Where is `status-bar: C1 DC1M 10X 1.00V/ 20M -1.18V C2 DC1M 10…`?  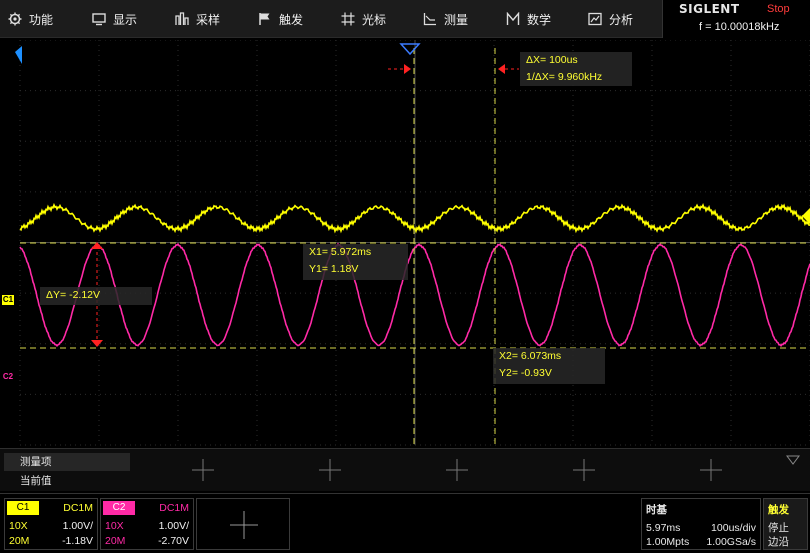 status-bar: C1 DC1M 10X 1.00V/ 20M -1.18V C2 DC1M 10… is located at coordinates (405, 523).